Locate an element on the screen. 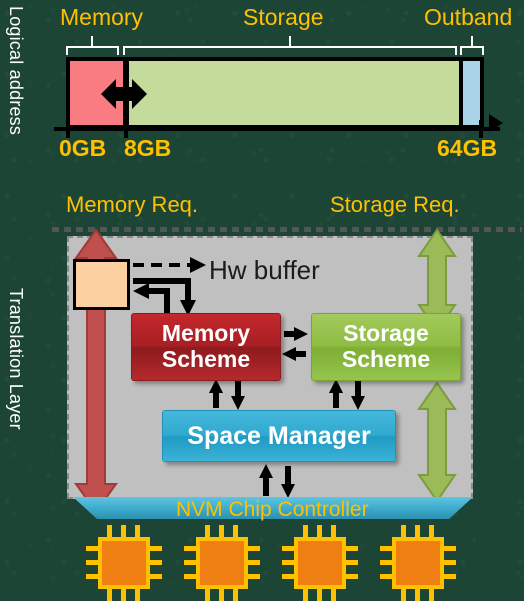  nvm-chip-controller-label: NVM Chip Controller is located at coordinates (272, 509).